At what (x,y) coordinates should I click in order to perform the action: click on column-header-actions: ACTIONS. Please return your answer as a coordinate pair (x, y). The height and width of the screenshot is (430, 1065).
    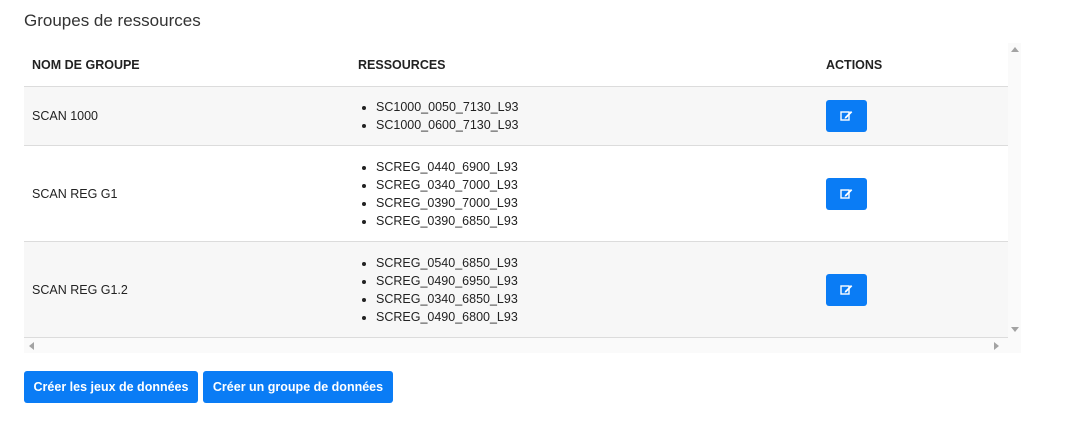
    Looking at the image, I should click on (913, 65).